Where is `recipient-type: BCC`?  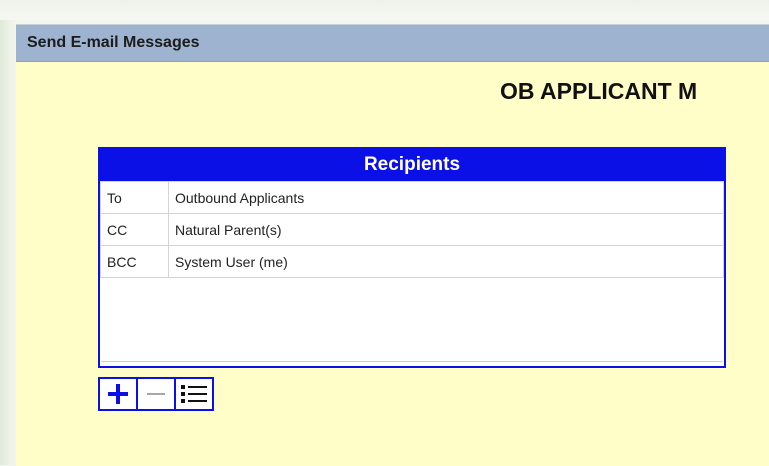
recipient-type: BCC is located at coordinates (134, 261).